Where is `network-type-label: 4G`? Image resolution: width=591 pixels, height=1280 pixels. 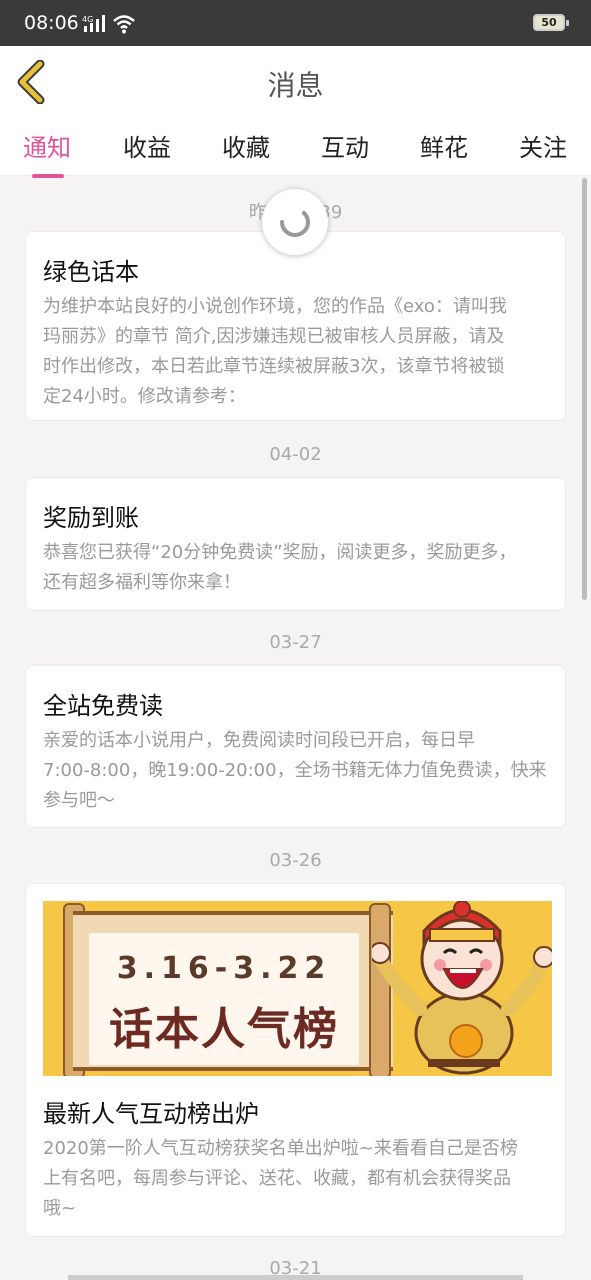 network-type-label: 4G is located at coordinates (87, 19).